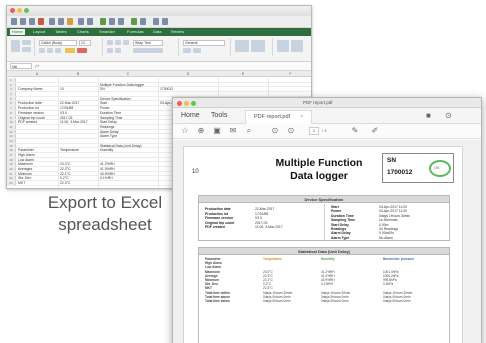 This screenshot has width=486, height=343. I want to click on zoom-icon, so click(156, 21).